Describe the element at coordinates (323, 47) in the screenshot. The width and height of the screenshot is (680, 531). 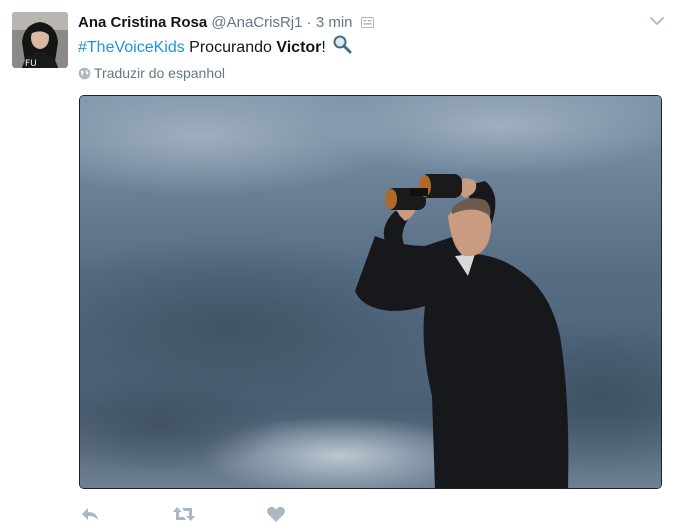
I see `tweet-text-end: !` at that location.